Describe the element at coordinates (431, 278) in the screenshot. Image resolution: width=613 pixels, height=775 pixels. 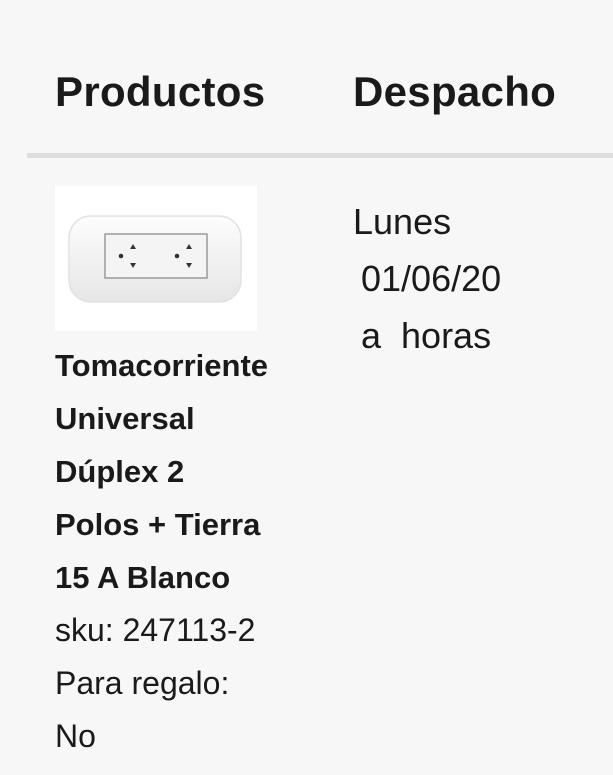
I see `dispatch-date: 01/06/20` at that location.